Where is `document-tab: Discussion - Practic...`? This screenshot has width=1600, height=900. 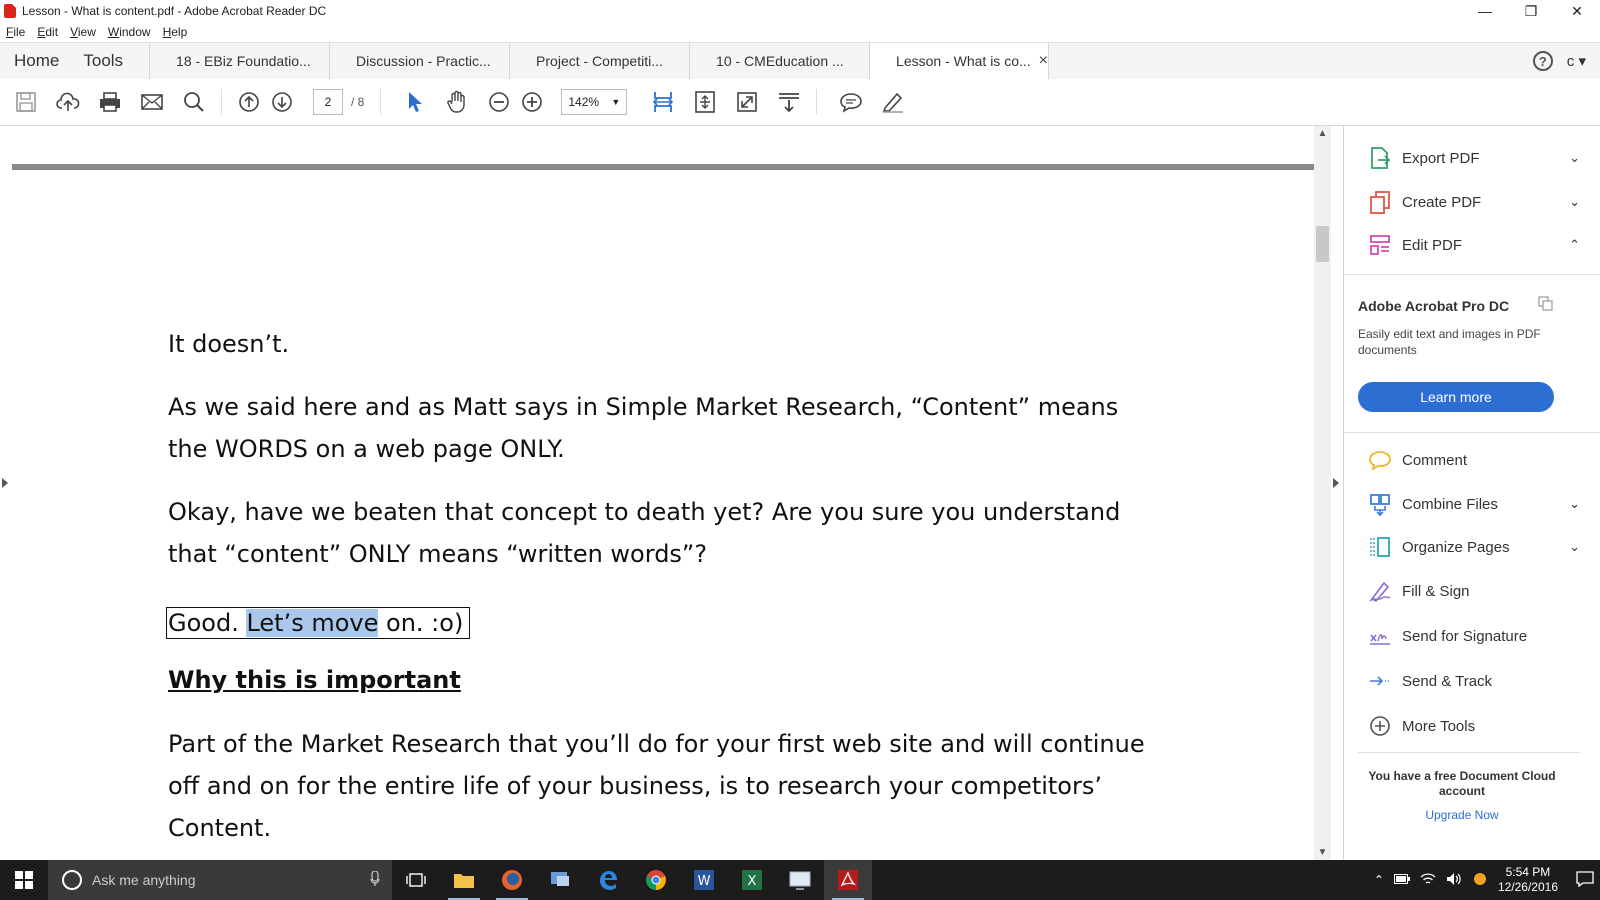 document-tab: Discussion - Practic... is located at coordinates (419, 61).